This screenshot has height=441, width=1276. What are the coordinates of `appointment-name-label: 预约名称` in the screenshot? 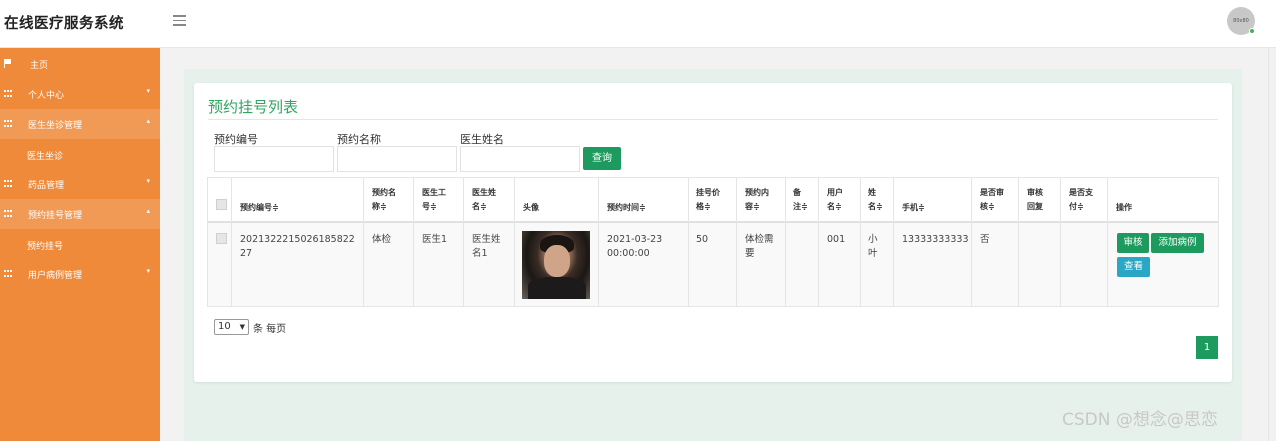 It's located at (359, 139).